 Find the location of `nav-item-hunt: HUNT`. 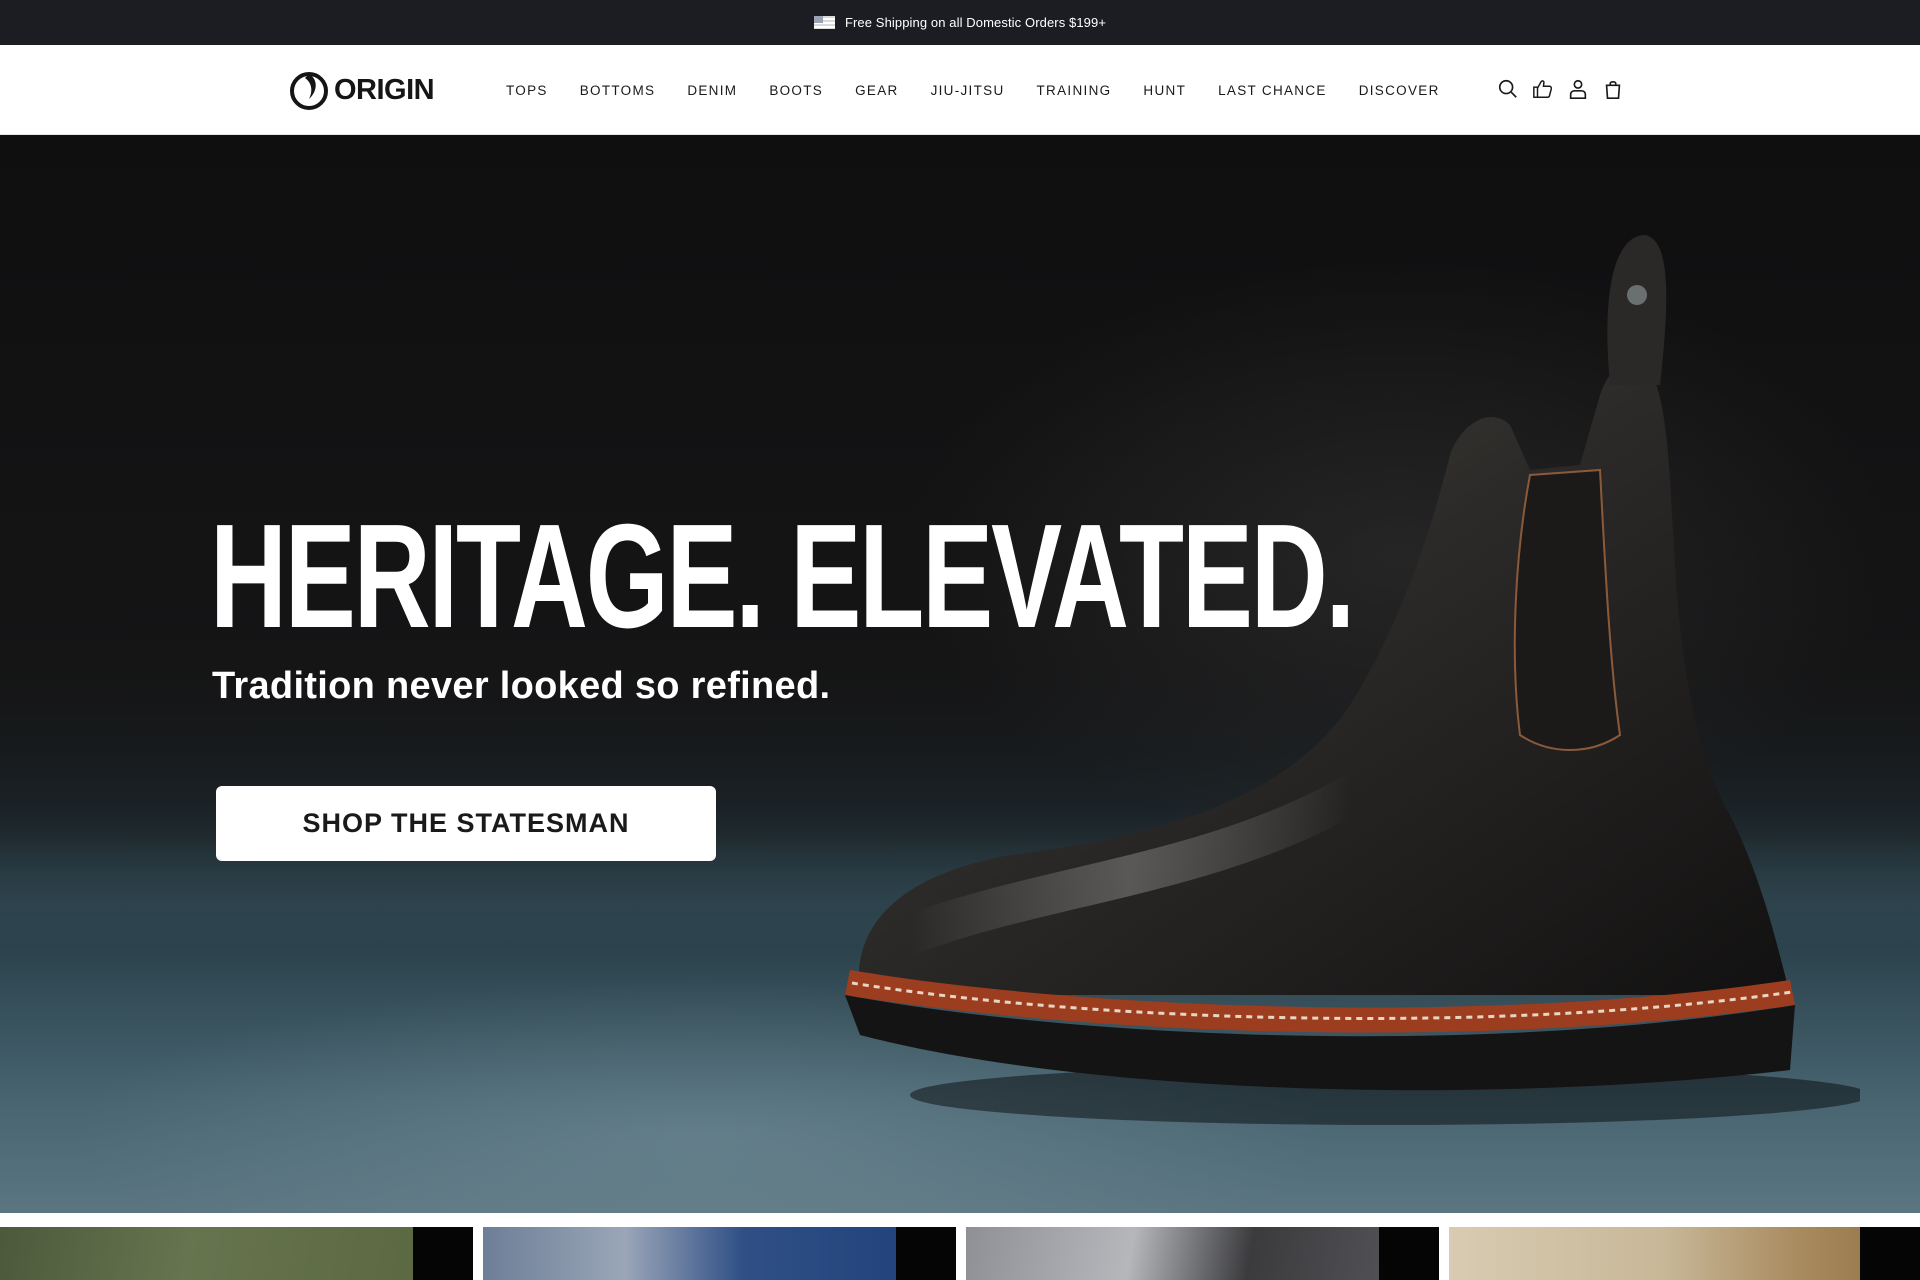

nav-item-hunt: HUNT is located at coordinates (1164, 90).